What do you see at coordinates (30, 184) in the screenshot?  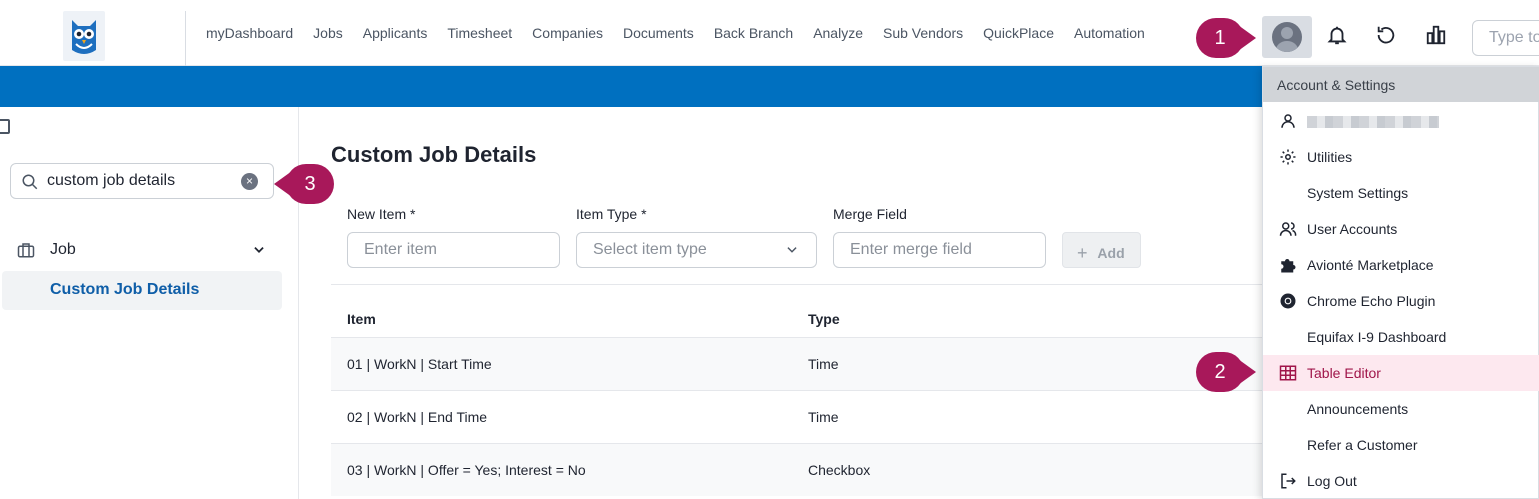 I see `search-icon` at bounding box center [30, 184].